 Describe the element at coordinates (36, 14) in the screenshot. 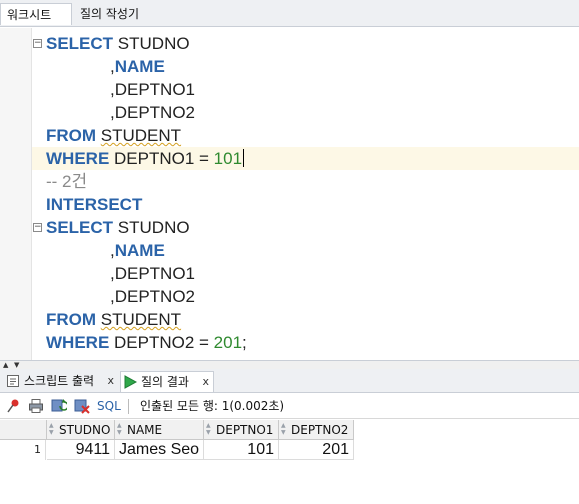

I see `tab-worksheet: 워크시트` at that location.